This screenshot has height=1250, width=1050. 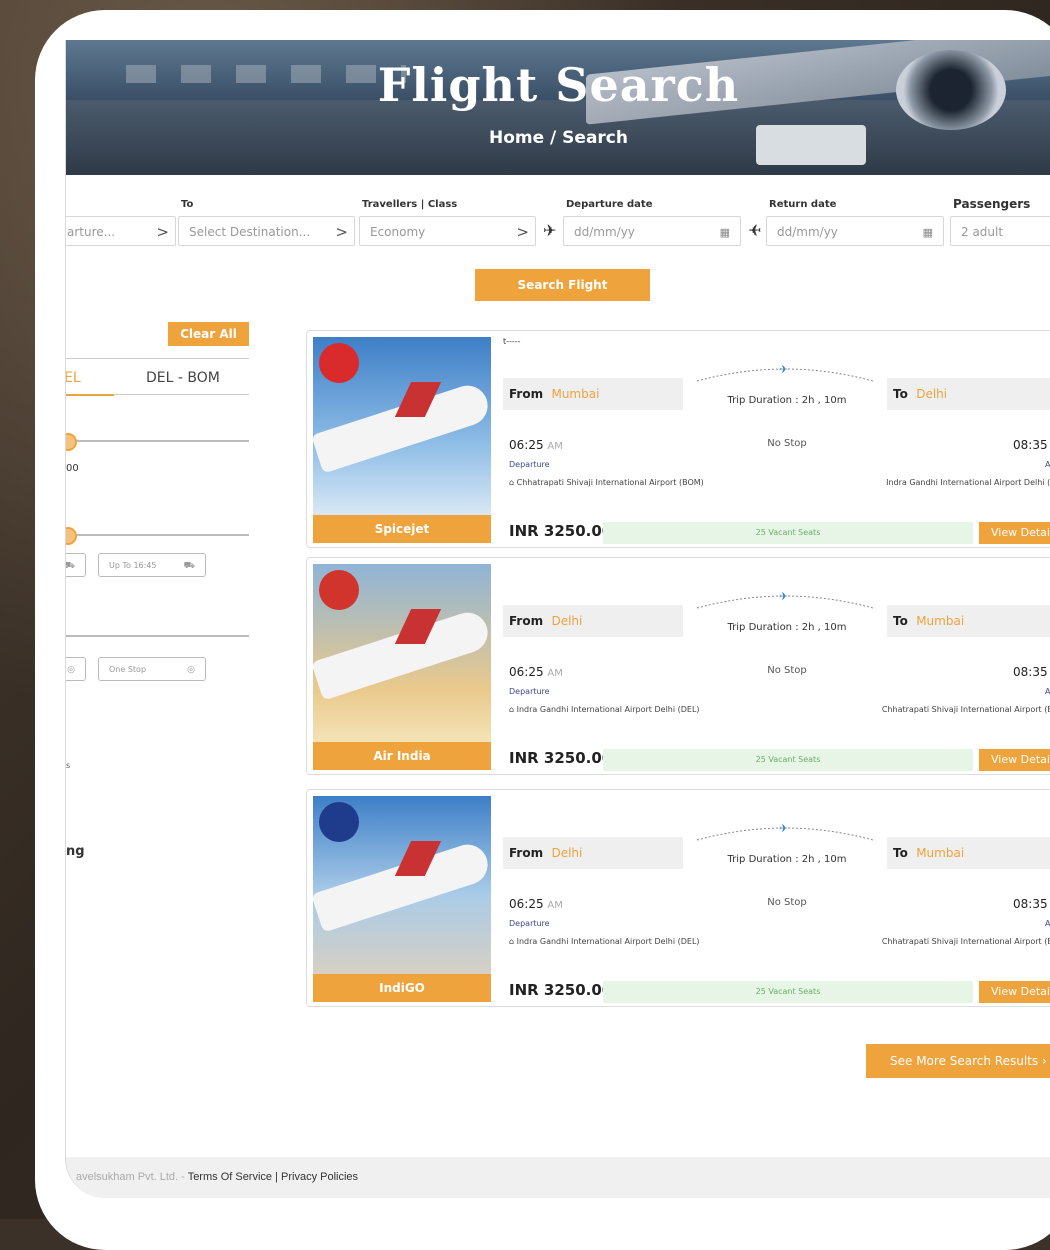 What do you see at coordinates (550, 230) in the screenshot?
I see `departure-plane-icon: ✈` at bounding box center [550, 230].